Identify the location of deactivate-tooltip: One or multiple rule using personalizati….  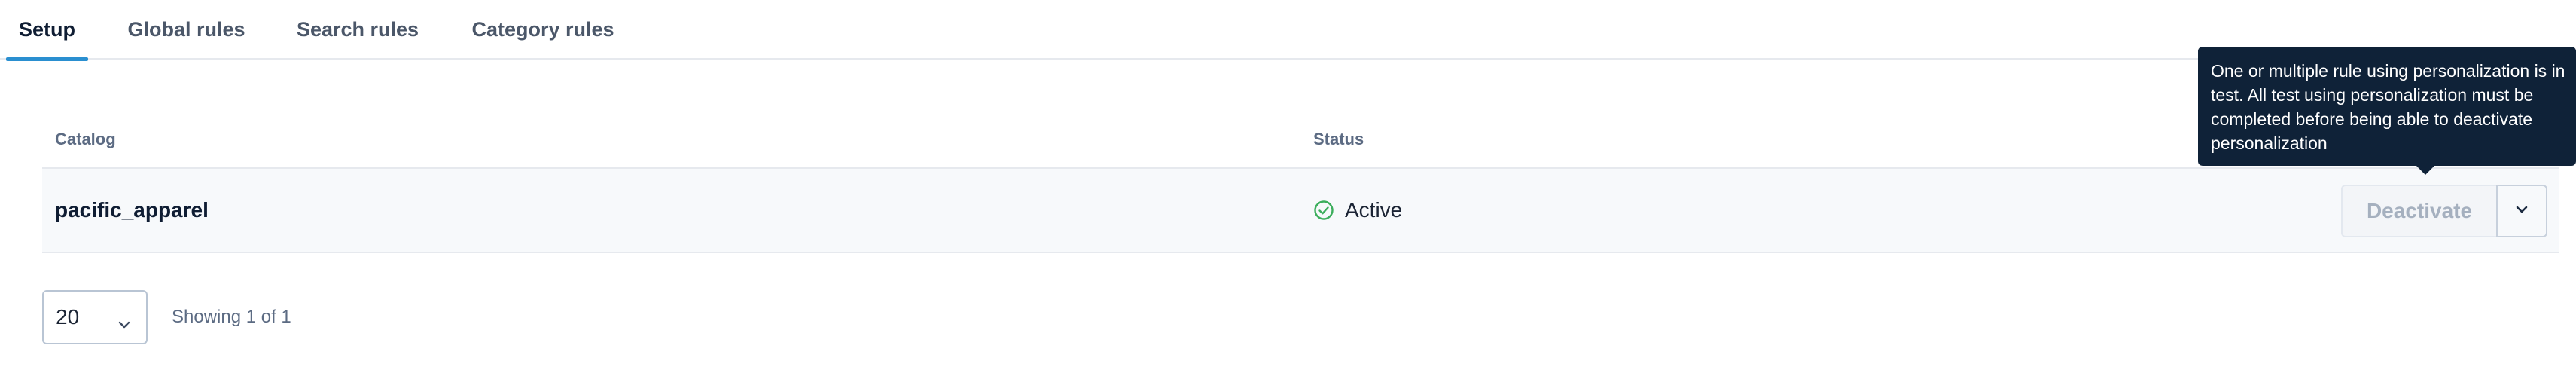
(2387, 111).